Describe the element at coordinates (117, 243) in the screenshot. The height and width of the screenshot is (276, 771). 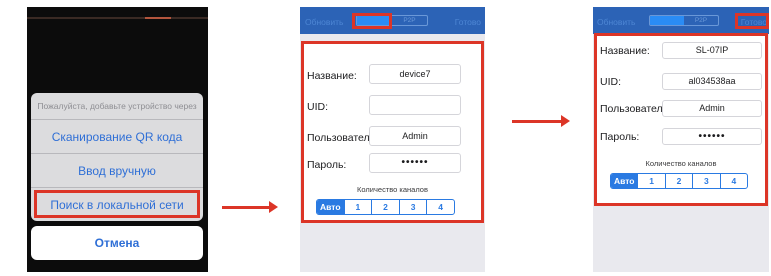
I see `cancel-button: Отмена` at that location.